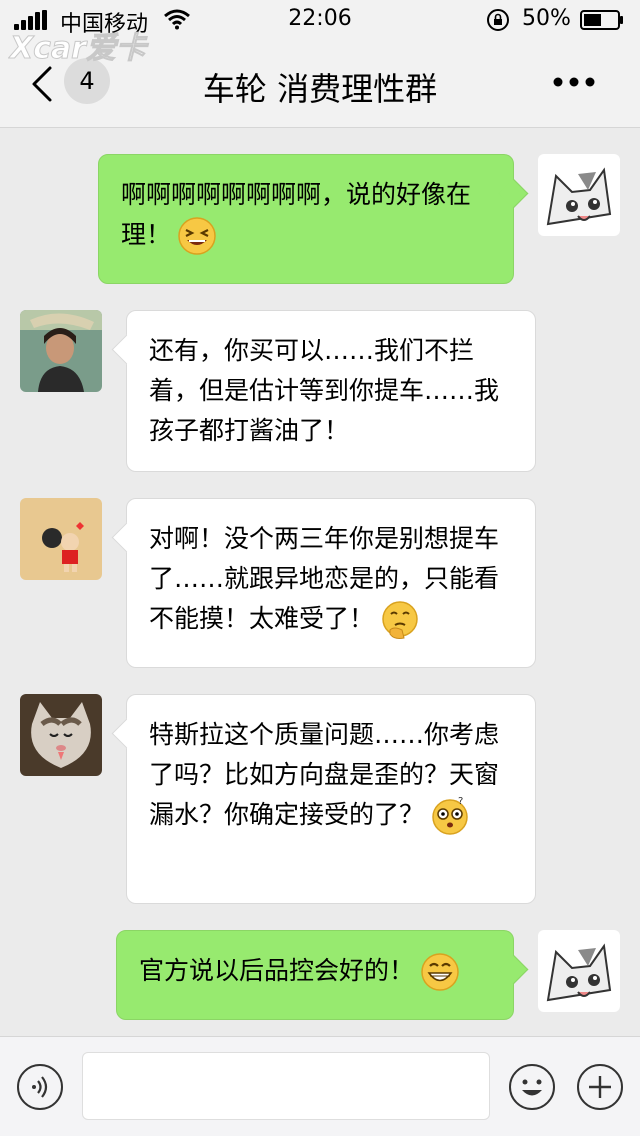 Image resolution: width=640 pixels, height=1136 pixels. I want to click on message-bubble: 还有，你买可以……我们不拦着，但是估计等到你提车……我孩子都打酱油了！, so click(331, 391).